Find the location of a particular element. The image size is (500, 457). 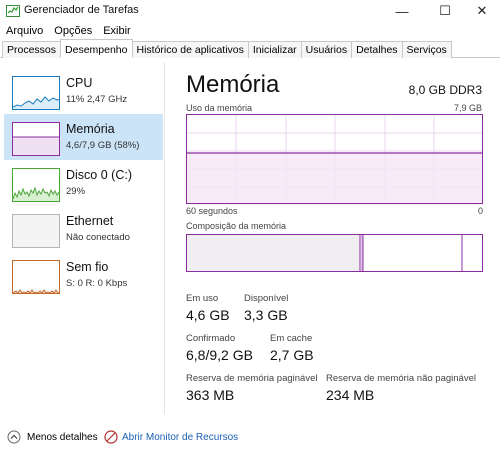

memory-spec: 8,0 GB DDR3 is located at coordinates (445, 90).